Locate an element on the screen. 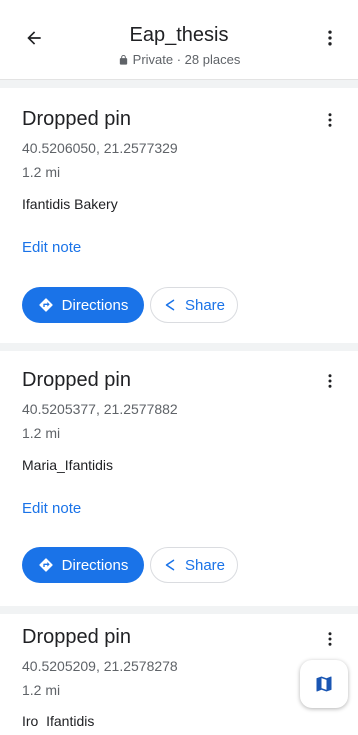 This screenshot has height=735, width=358. lock-icon is located at coordinates (123, 59).